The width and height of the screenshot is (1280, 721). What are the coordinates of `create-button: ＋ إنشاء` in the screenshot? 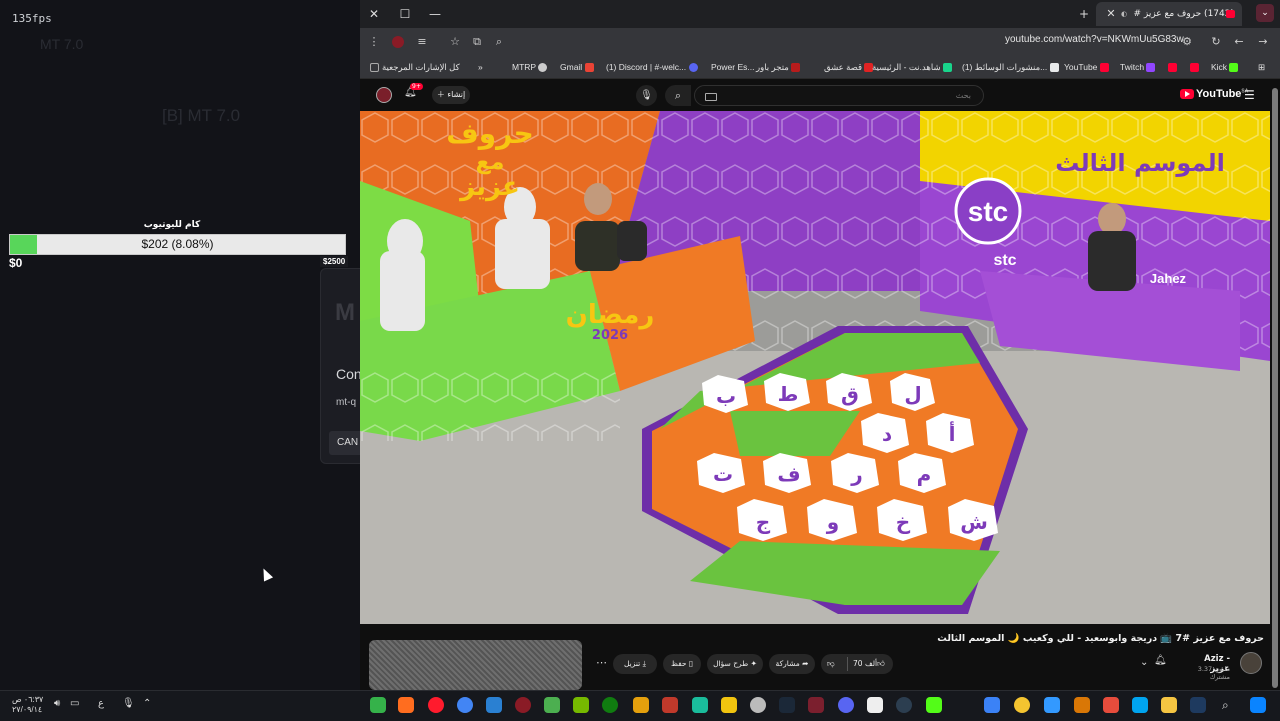 It's located at (451, 95).